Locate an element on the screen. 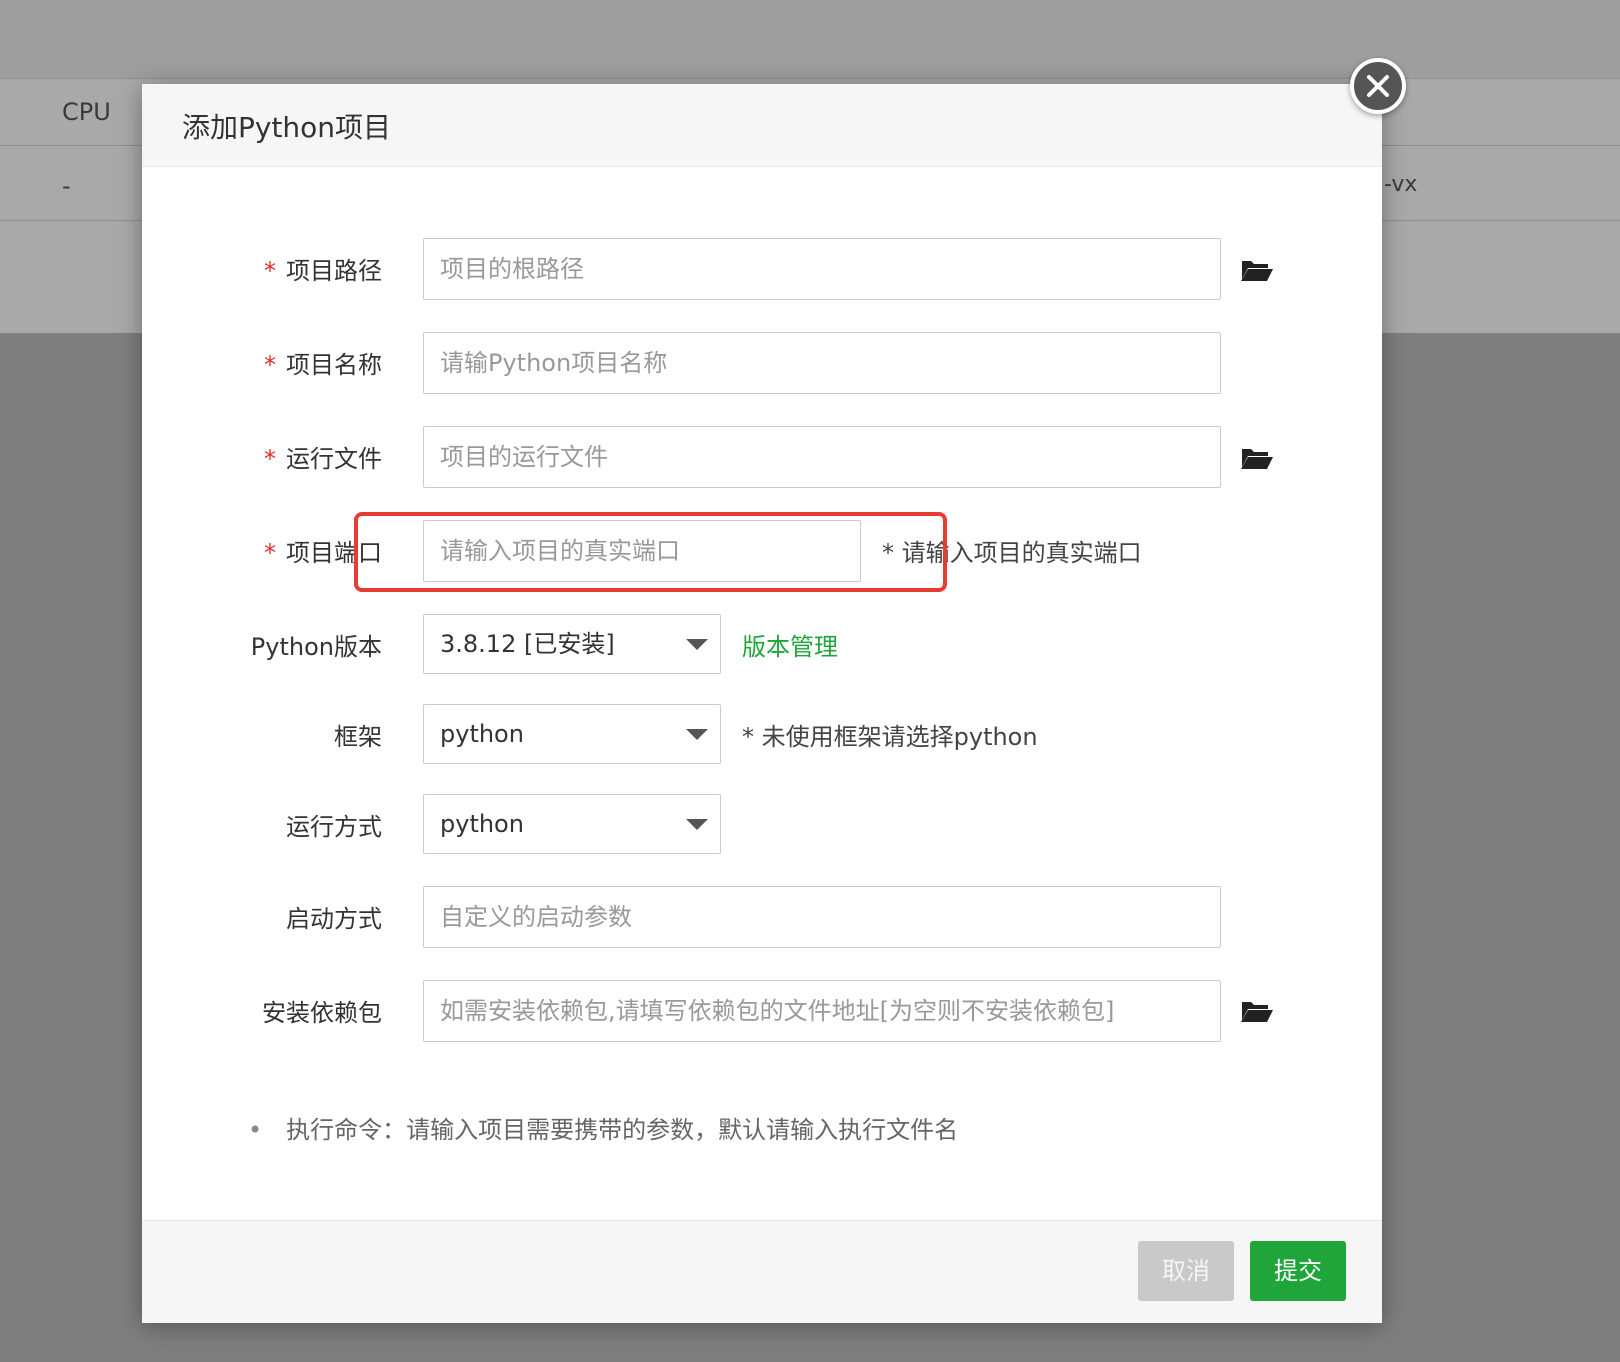  project-name-label-text: 项目名称 is located at coordinates (334, 365).